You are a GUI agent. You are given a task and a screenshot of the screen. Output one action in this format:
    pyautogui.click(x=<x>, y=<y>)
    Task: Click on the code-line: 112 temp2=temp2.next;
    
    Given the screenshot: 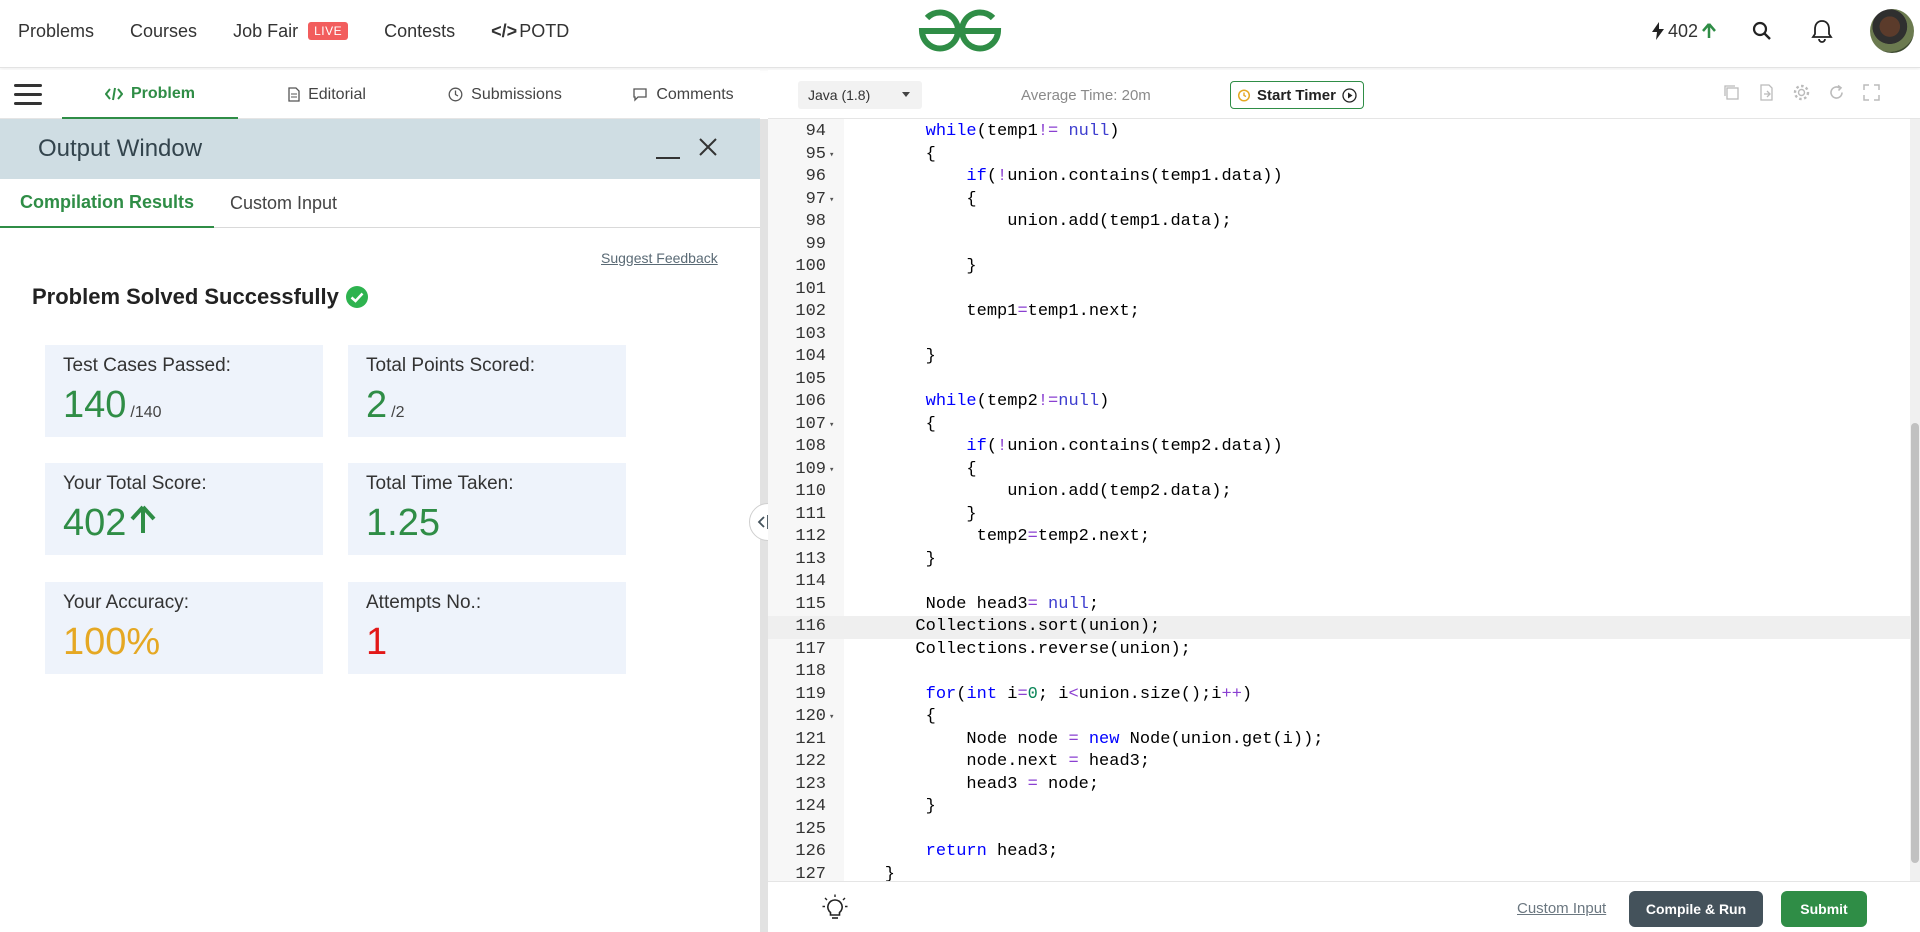 What is the action you would take?
    pyautogui.click(x=1339, y=537)
    